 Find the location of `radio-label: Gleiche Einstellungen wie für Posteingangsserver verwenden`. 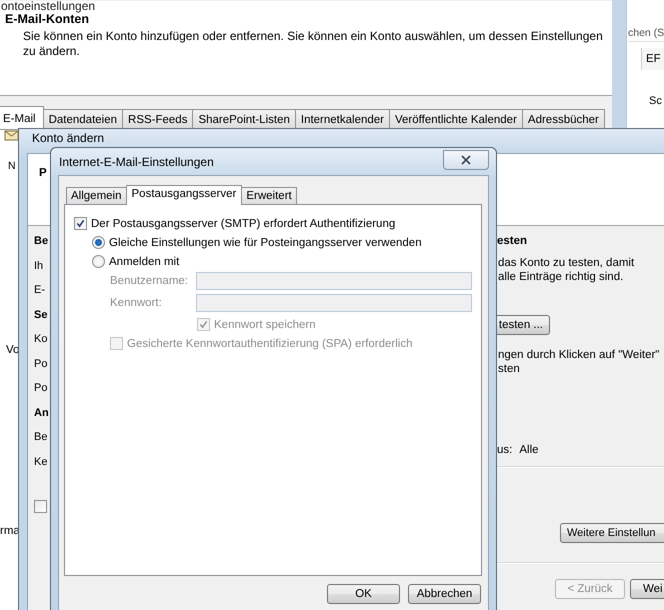

radio-label: Gleiche Einstellungen wie für Posteingangsserver verwenden is located at coordinates (265, 242).